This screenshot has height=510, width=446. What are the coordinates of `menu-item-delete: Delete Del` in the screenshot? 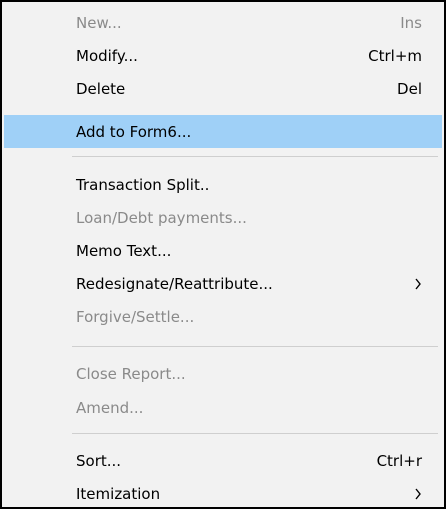 It's located at (223, 88).